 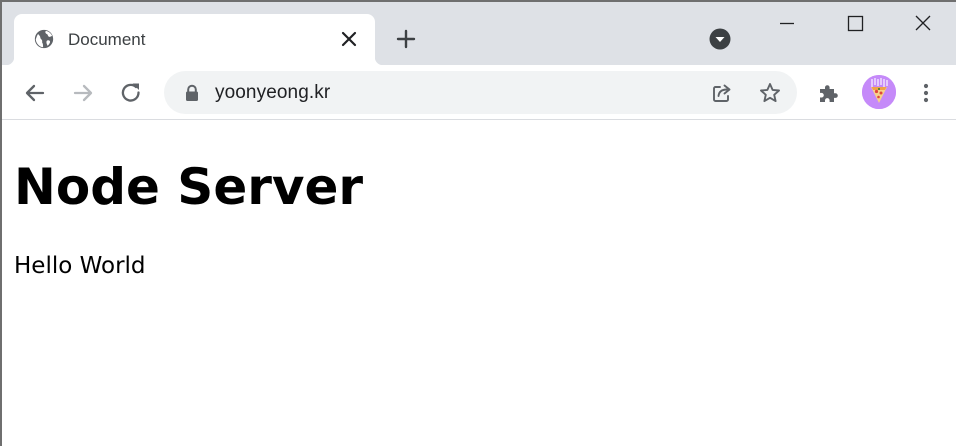 I want to click on tab-strip: Document, so click(x=479, y=33).